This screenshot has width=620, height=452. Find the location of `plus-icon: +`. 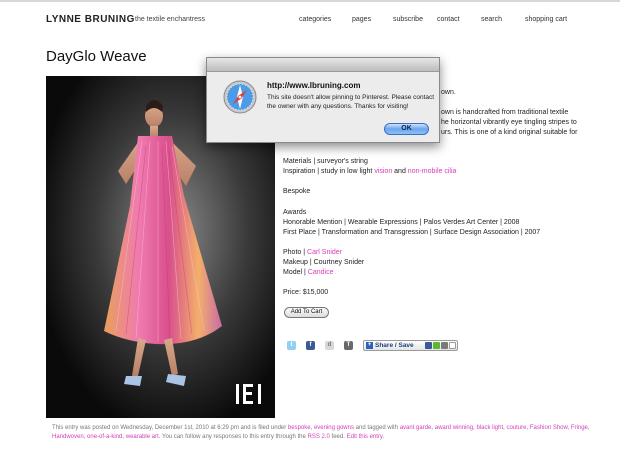

plus-icon: + is located at coordinates (369, 345).